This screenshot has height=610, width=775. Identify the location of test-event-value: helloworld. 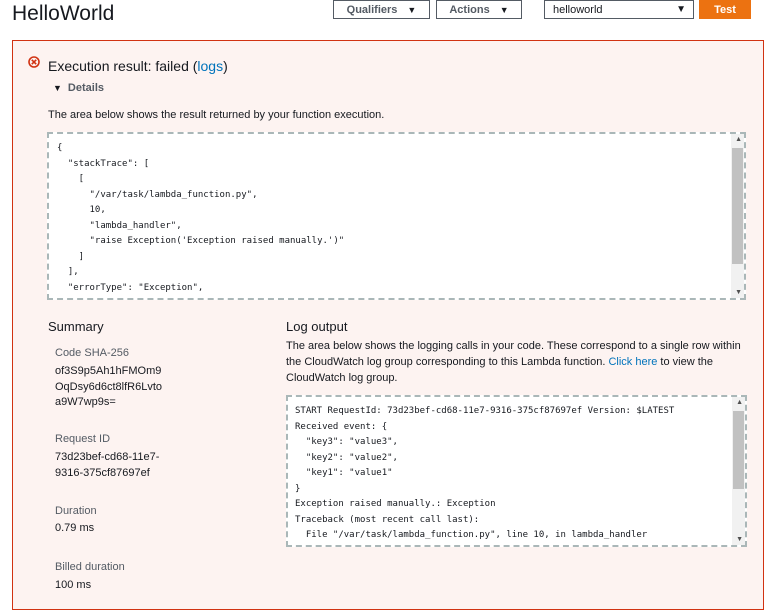
(578, 9).